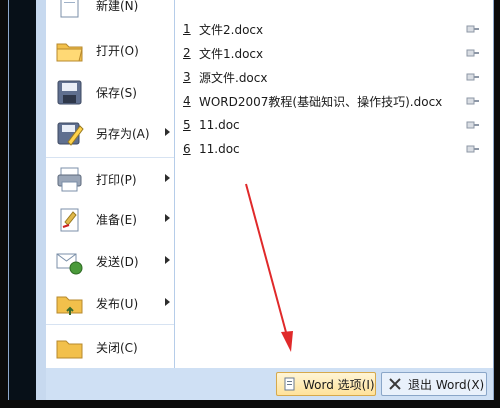 This screenshot has width=500, height=408. Describe the element at coordinates (187, 77) in the screenshot. I see `recent-document-index: 3` at that location.